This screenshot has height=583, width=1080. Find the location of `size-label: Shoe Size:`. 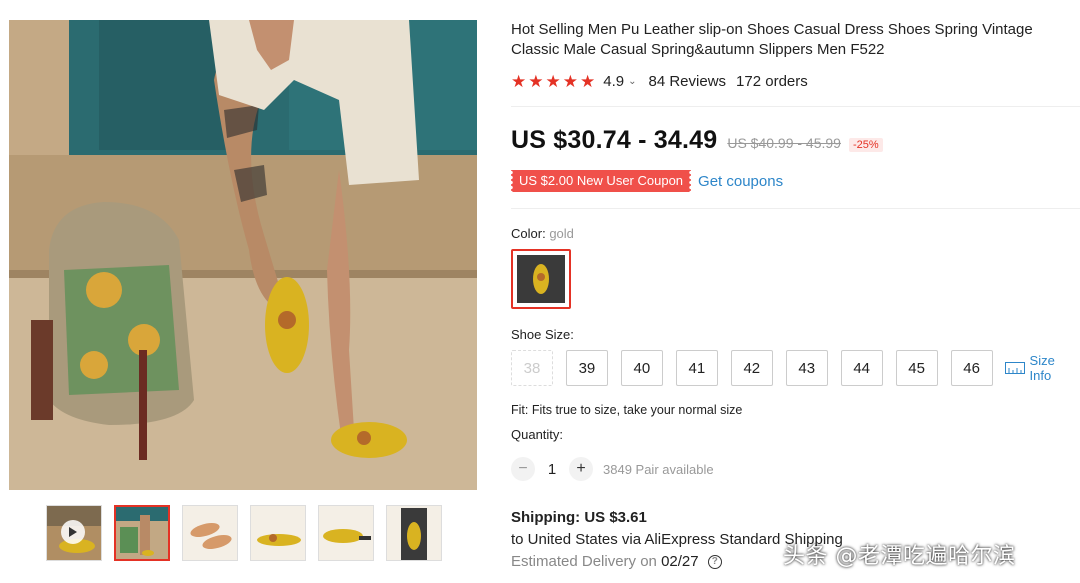

size-label: Shoe Size: is located at coordinates (542, 334).